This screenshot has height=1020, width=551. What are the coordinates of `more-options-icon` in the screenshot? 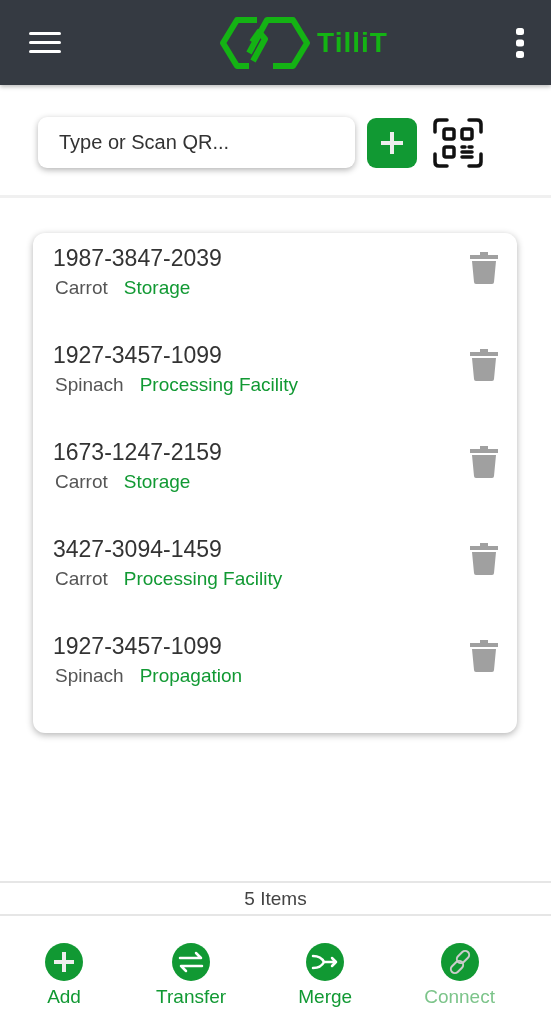 It's located at (520, 42).